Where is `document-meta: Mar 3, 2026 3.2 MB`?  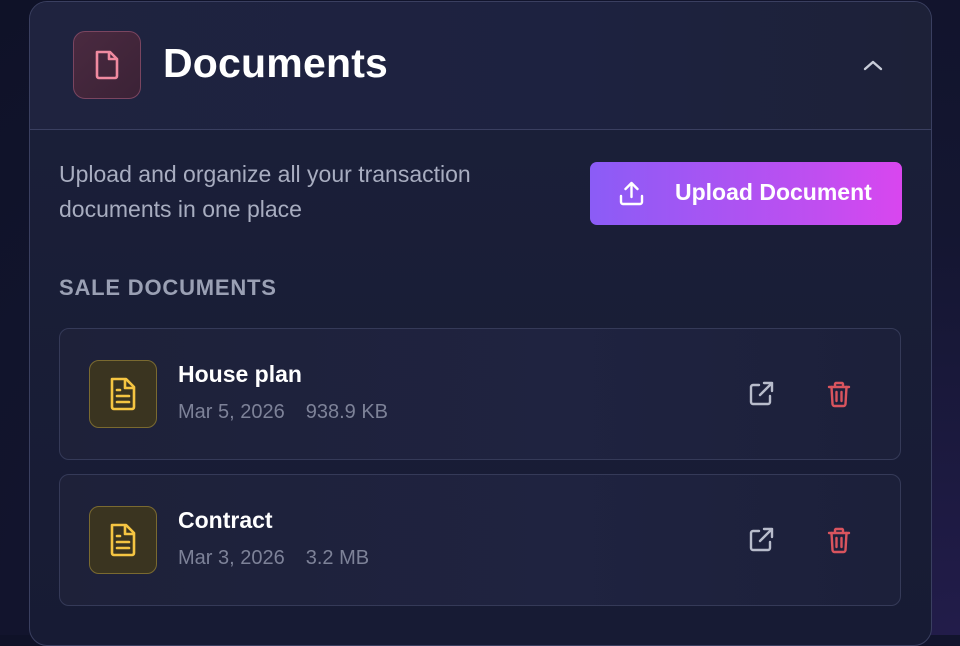 document-meta: Mar 3, 2026 3.2 MB is located at coordinates (273, 558).